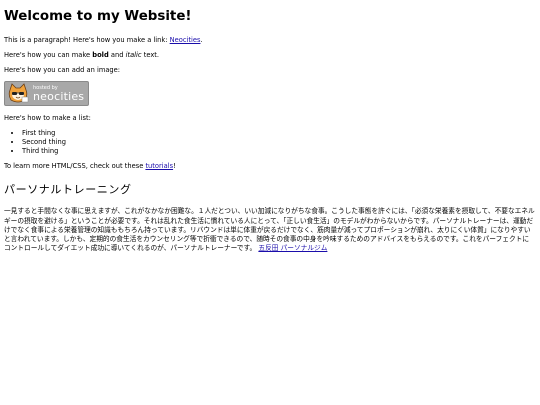 The image size is (540, 405). I want to click on page-title: Welcome to my Website!, so click(98, 16).